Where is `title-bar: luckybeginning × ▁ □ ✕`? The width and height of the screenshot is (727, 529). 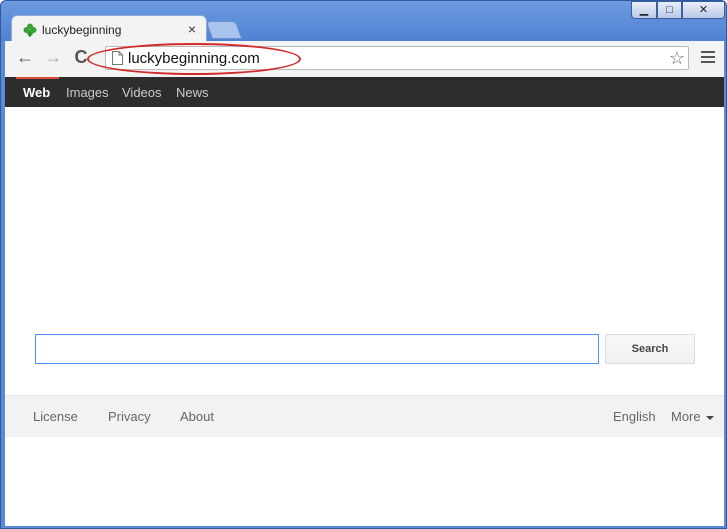 title-bar: luckybeginning × ▁ □ ✕ is located at coordinates (363, 22).